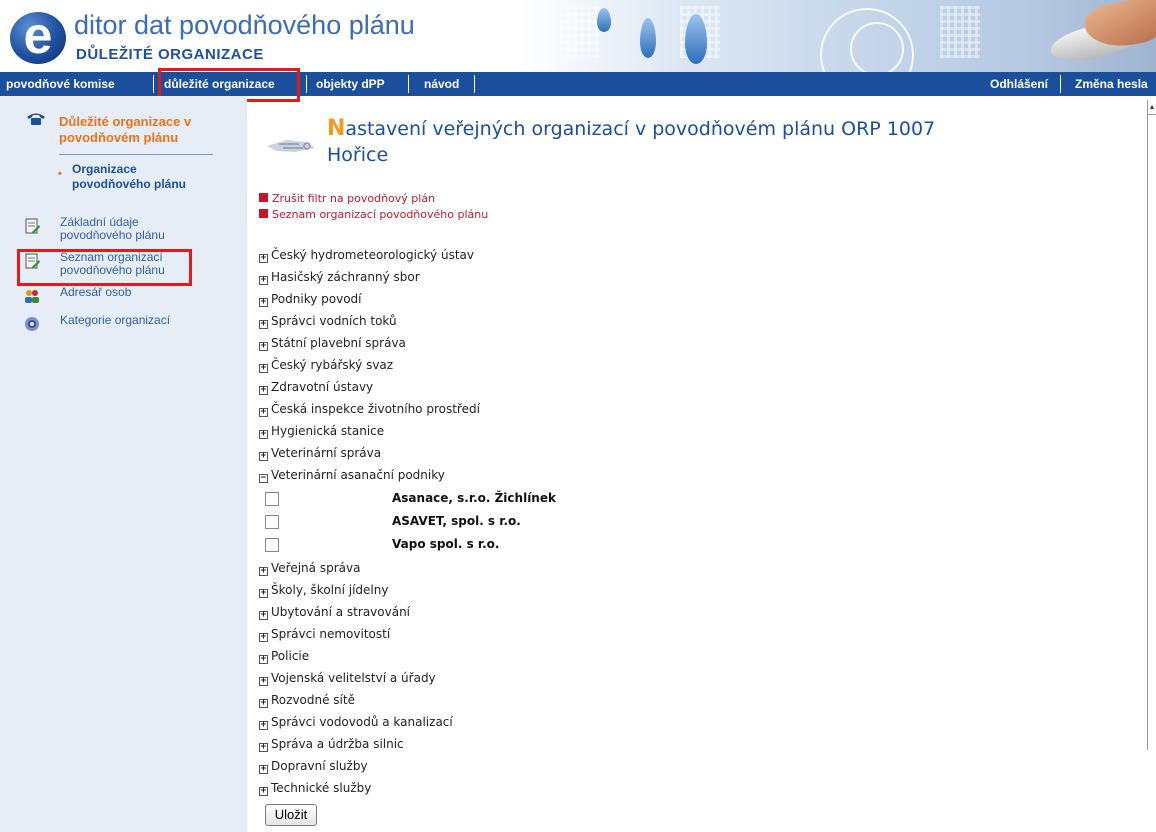 The image size is (1156, 832). I want to click on tree-category: + Zdravotní ústavy, so click(316, 387).